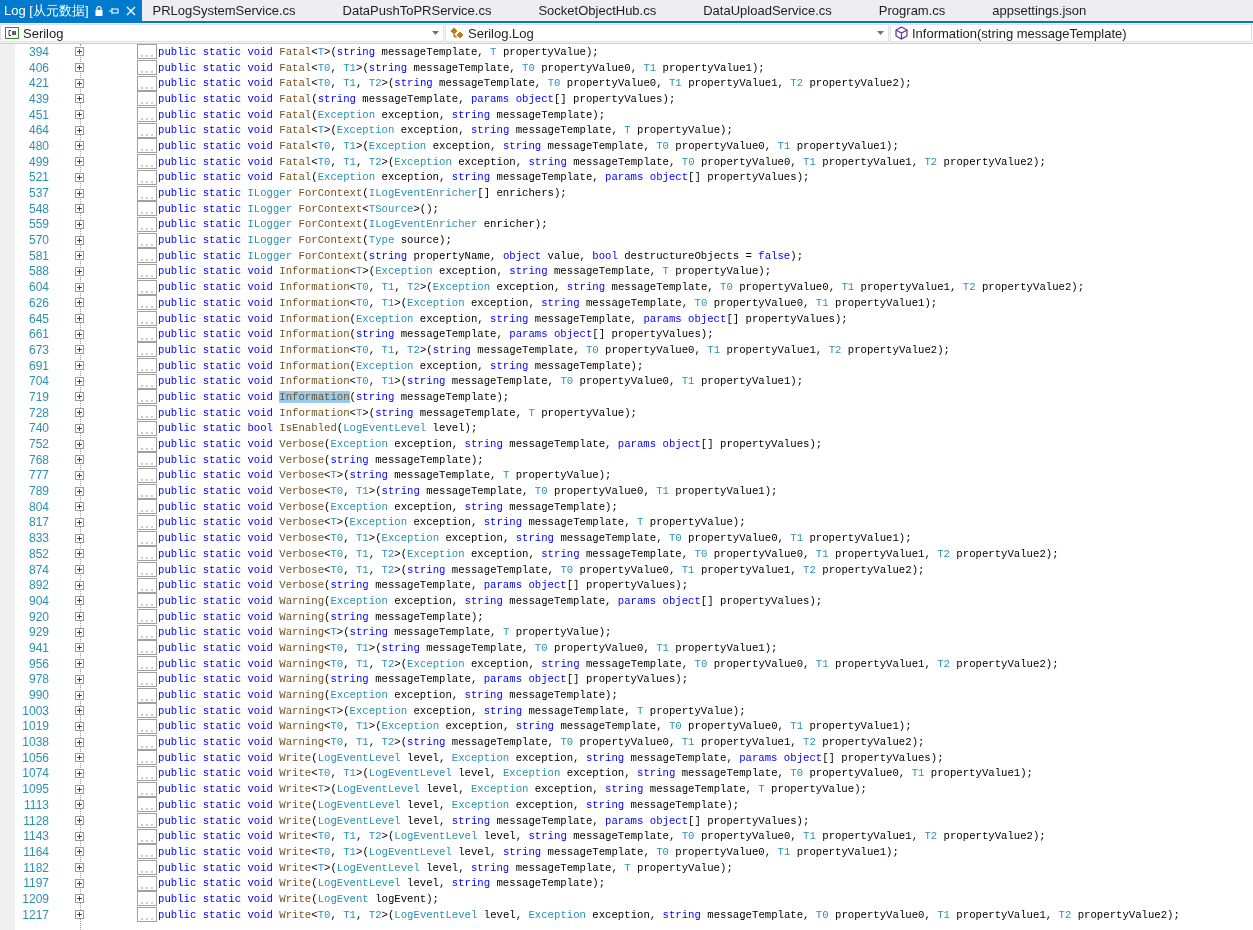  I want to click on document-tab: SocketObjectHub.cs, so click(608, 10).